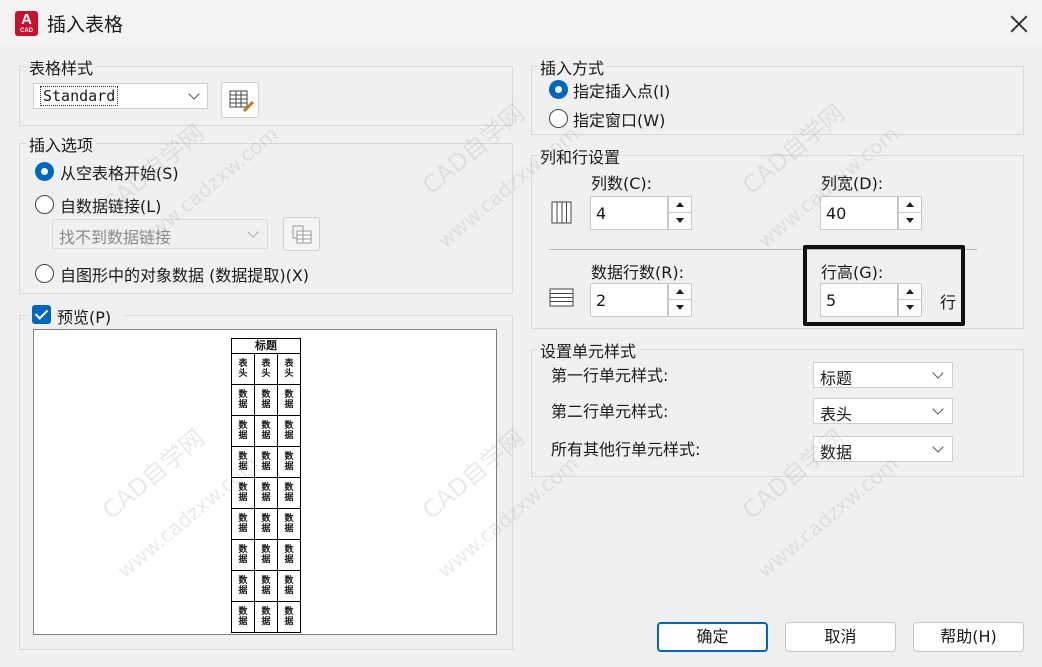  I want to click on data-rows-spinner, so click(680, 300).